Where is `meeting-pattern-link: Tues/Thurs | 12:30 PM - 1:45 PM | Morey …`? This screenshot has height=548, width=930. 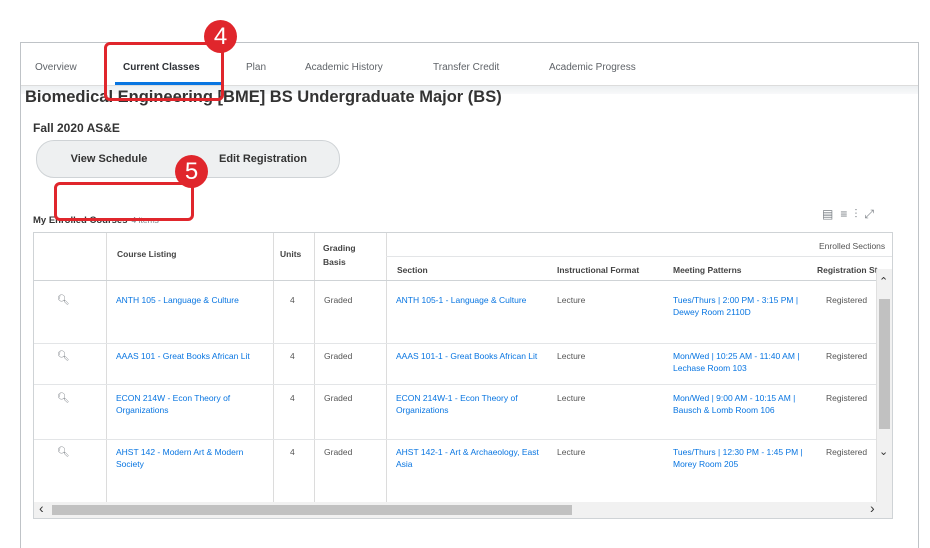 meeting-pattern-link: Tues/Thurs | 12:30 PM - 1:45 PM | Morey … is located at coordinates (742, 458).